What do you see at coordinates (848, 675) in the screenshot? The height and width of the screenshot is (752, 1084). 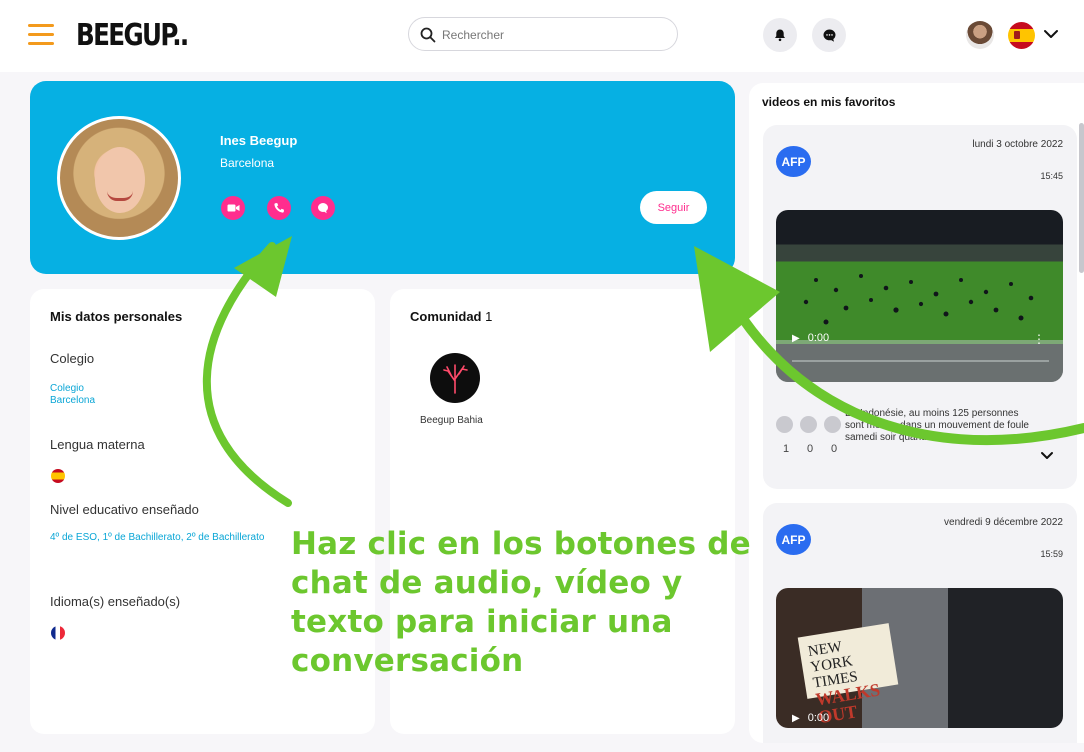 I see `protest-sign: NEW YORK TIMES WALKS OUT` at bounding box center [848, 675].